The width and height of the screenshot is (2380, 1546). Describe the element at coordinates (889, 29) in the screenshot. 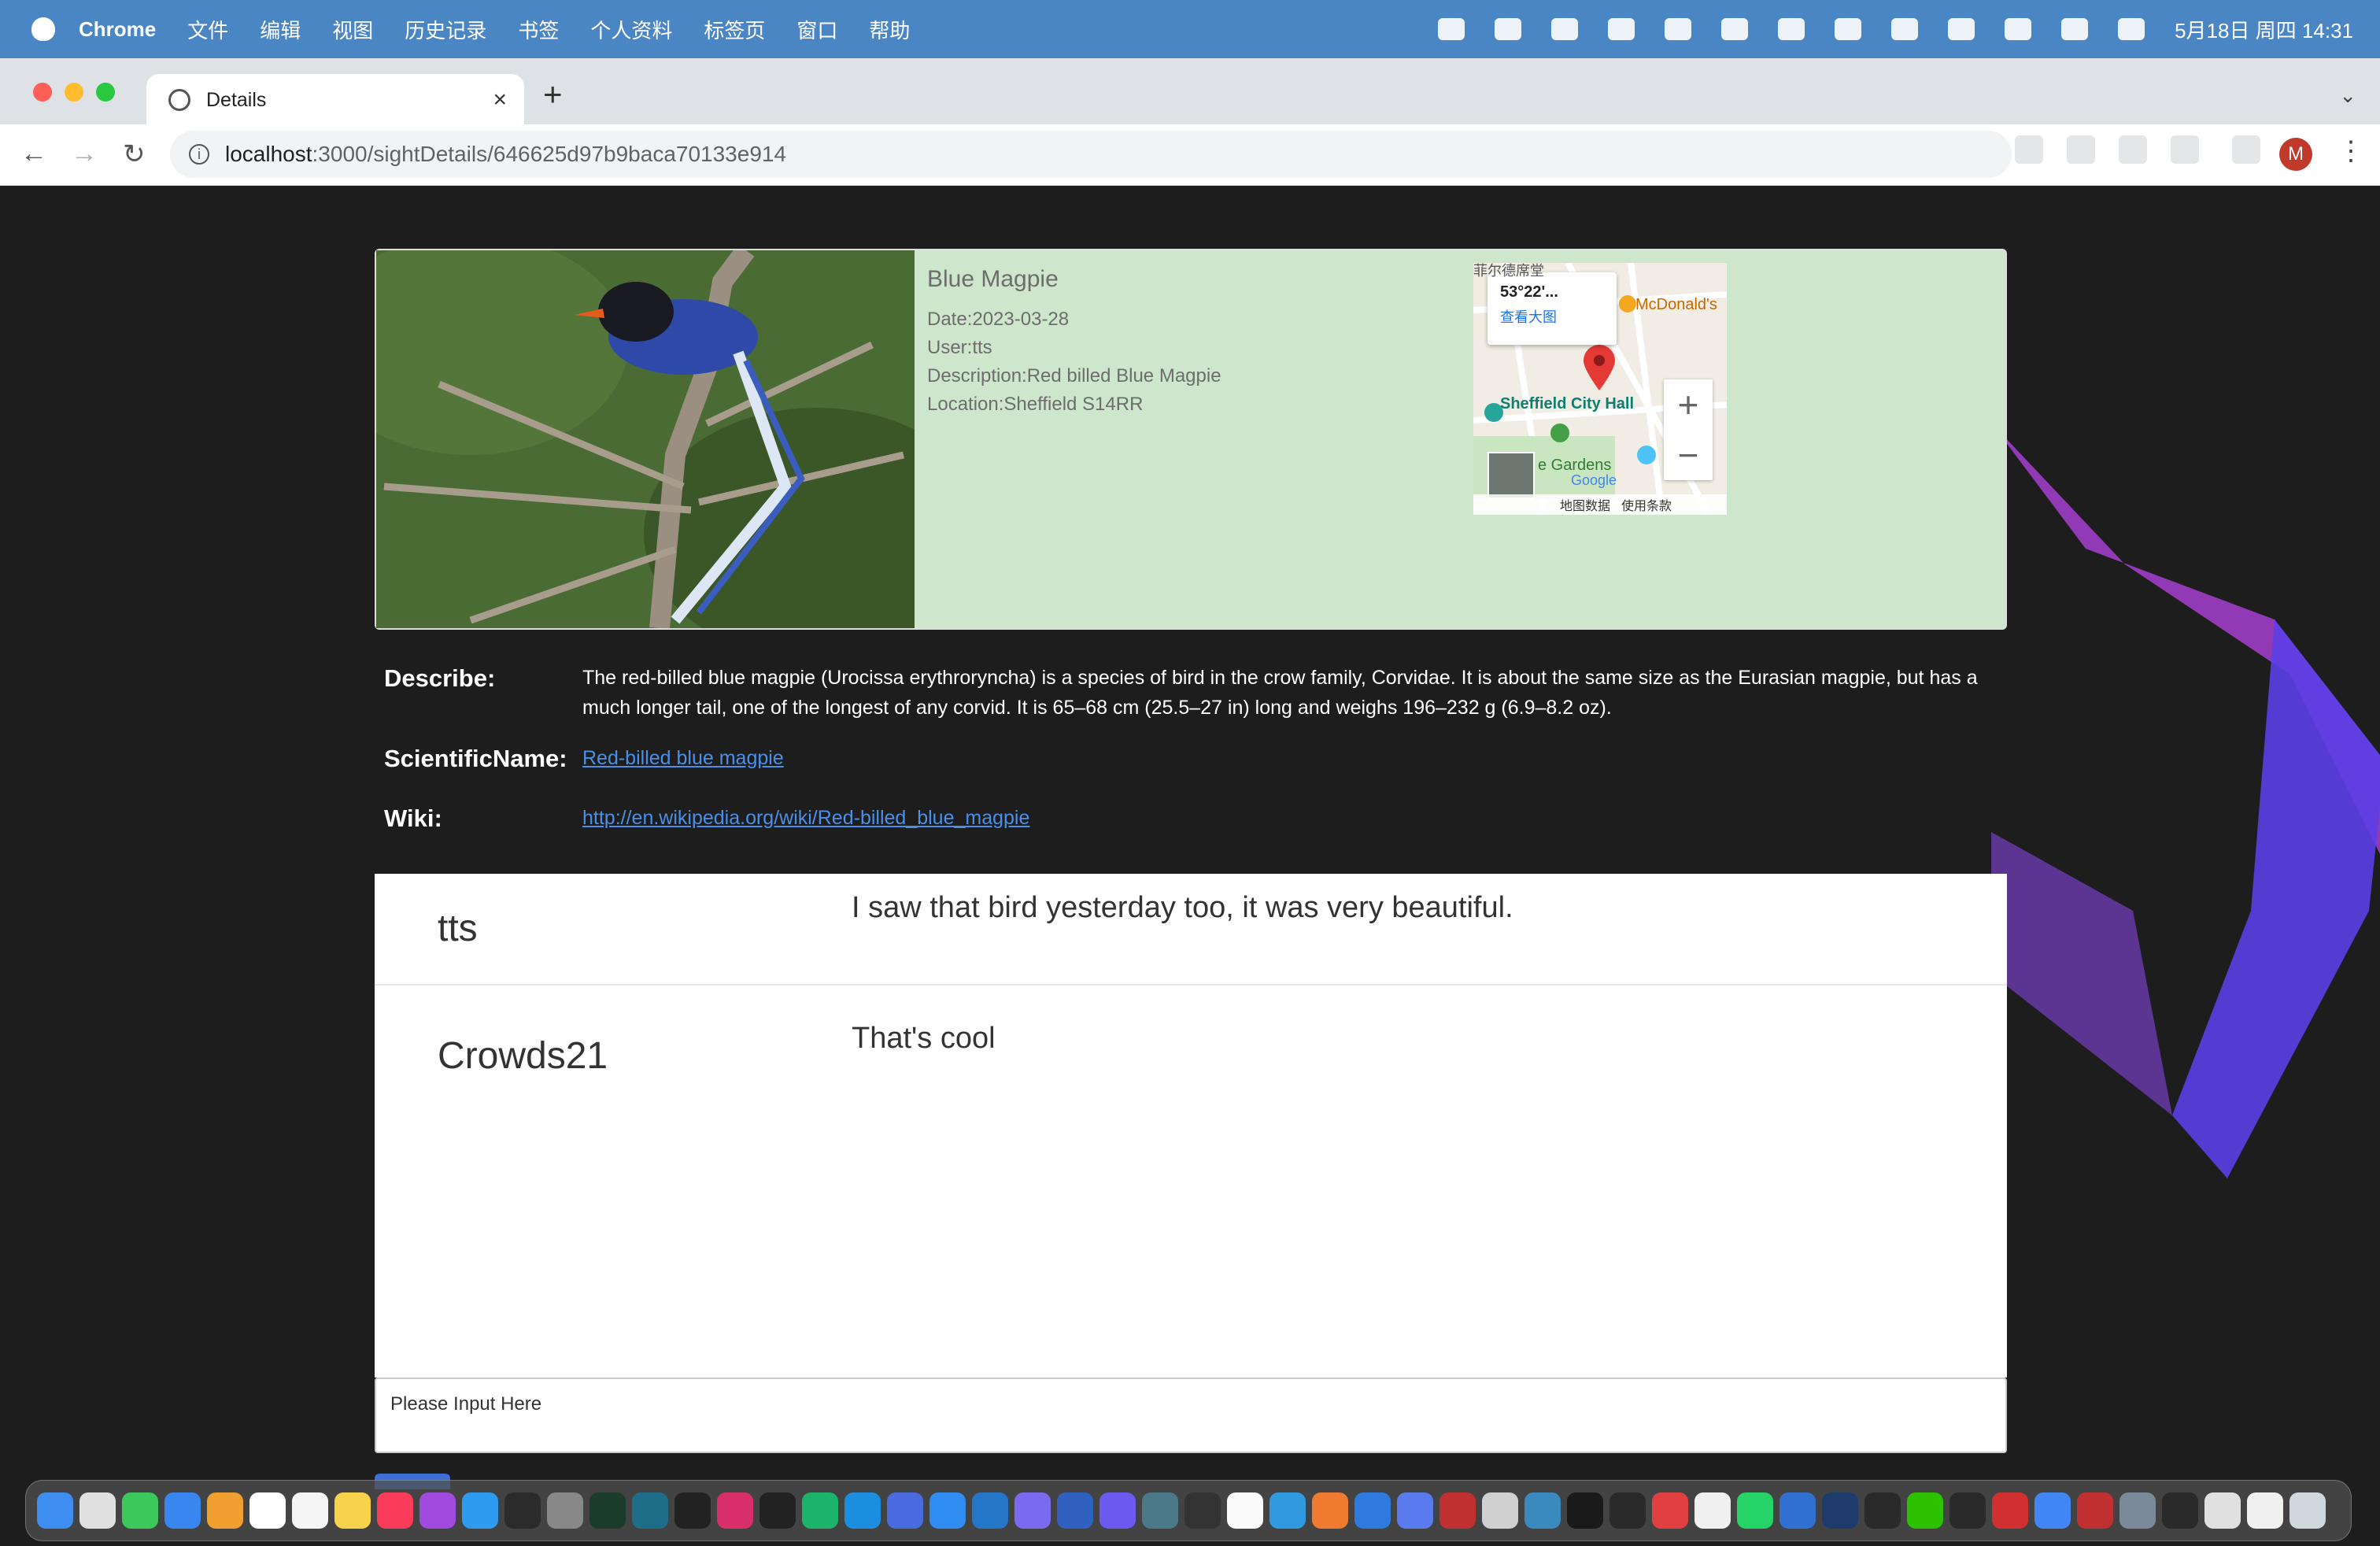

I see `menu-help: 帮助` at that location.